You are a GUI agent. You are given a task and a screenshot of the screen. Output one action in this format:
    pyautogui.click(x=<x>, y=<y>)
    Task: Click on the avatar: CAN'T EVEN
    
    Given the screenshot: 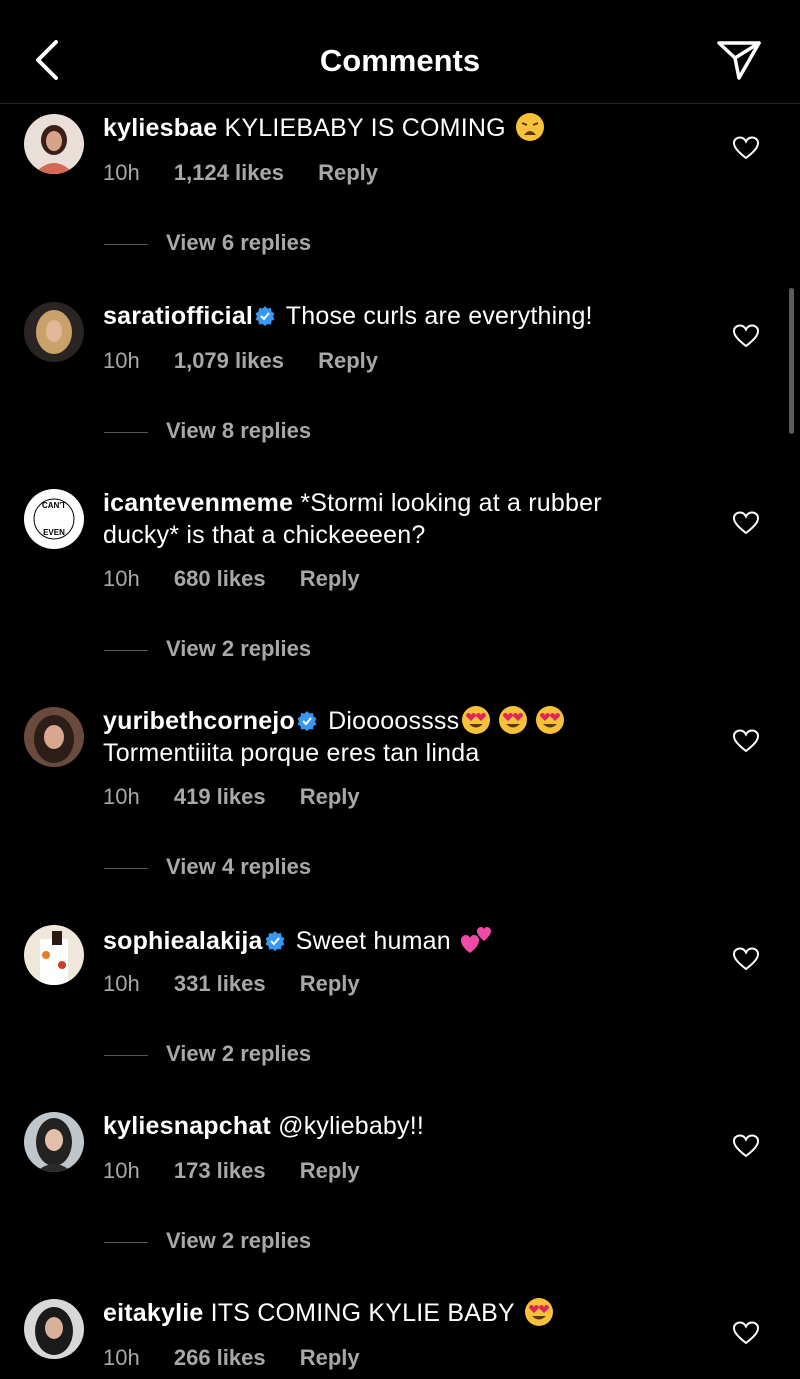 What is the action you would take?
    pyautogui.click(x=54, y=519)
    